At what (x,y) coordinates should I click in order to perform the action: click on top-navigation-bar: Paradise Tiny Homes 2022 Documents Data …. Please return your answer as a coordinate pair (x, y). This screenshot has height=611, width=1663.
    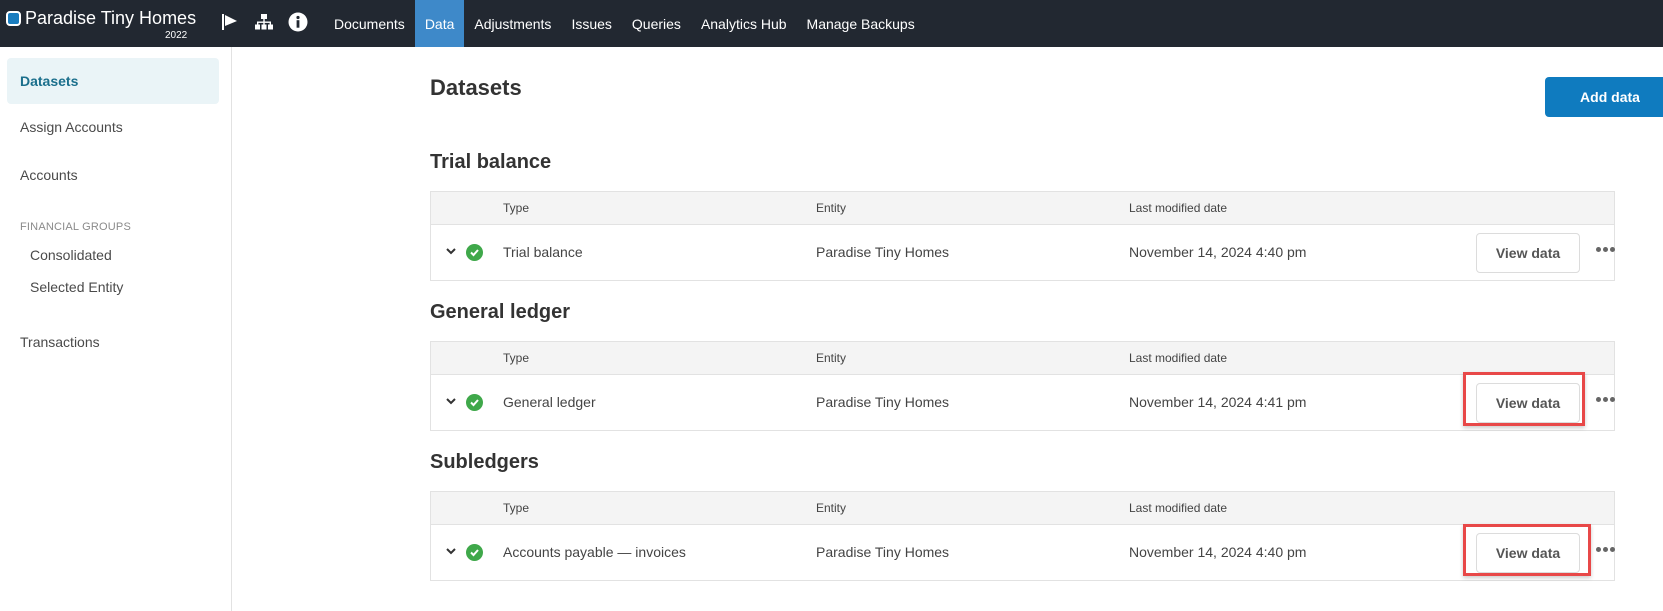
    Looking at the image, I should click on (831, 23).